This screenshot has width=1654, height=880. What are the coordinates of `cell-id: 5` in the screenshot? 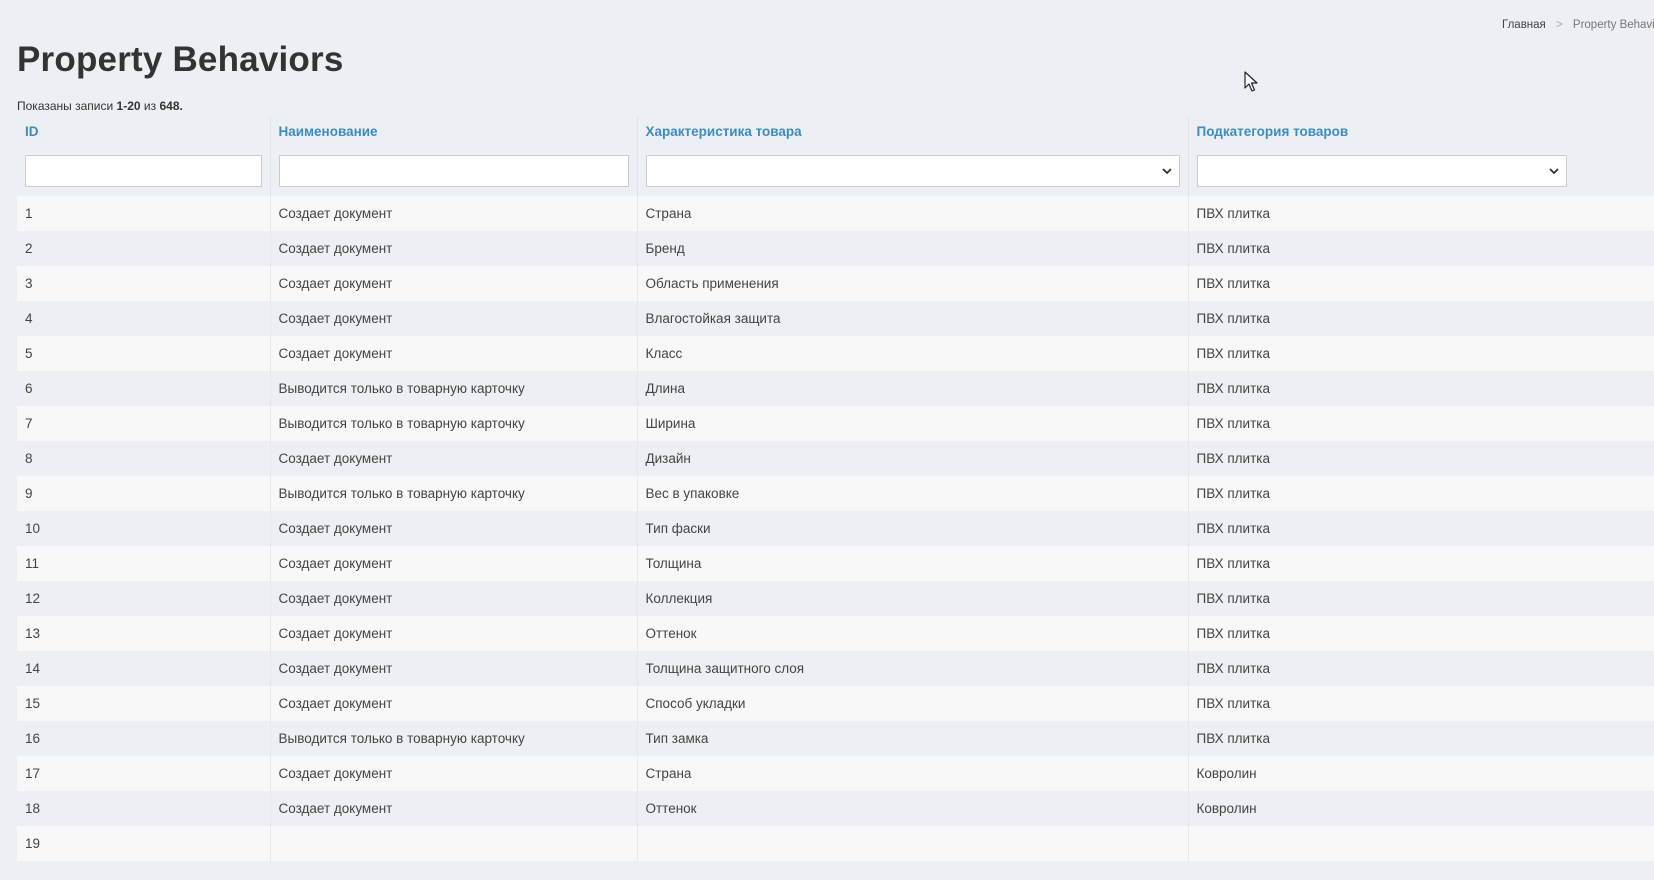 It's located at (144, 353).